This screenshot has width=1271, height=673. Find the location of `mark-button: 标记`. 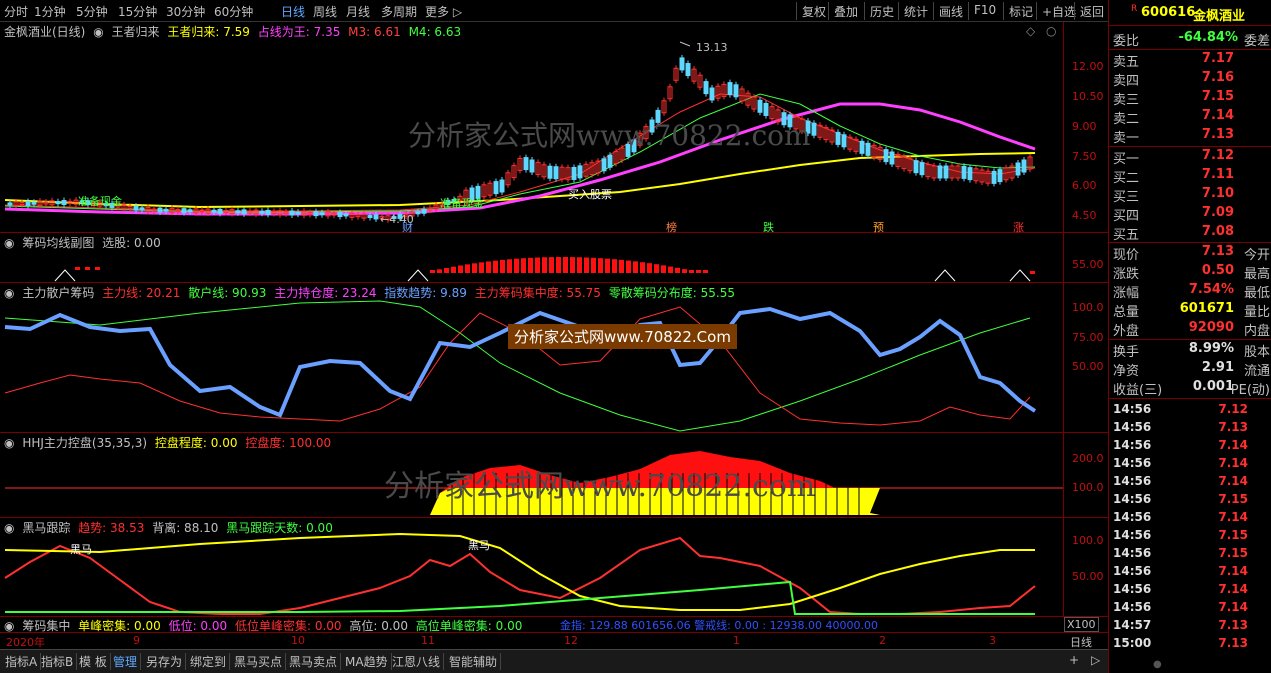

mark-button: 标记 is located at coordinates (1020, 11).